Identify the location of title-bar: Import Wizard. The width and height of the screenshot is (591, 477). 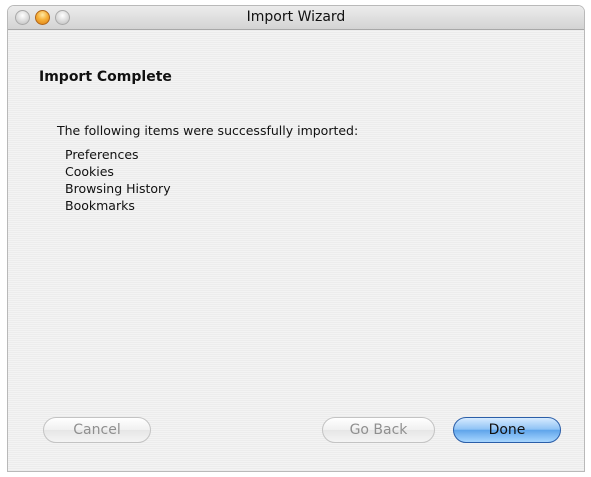
(296, 18).